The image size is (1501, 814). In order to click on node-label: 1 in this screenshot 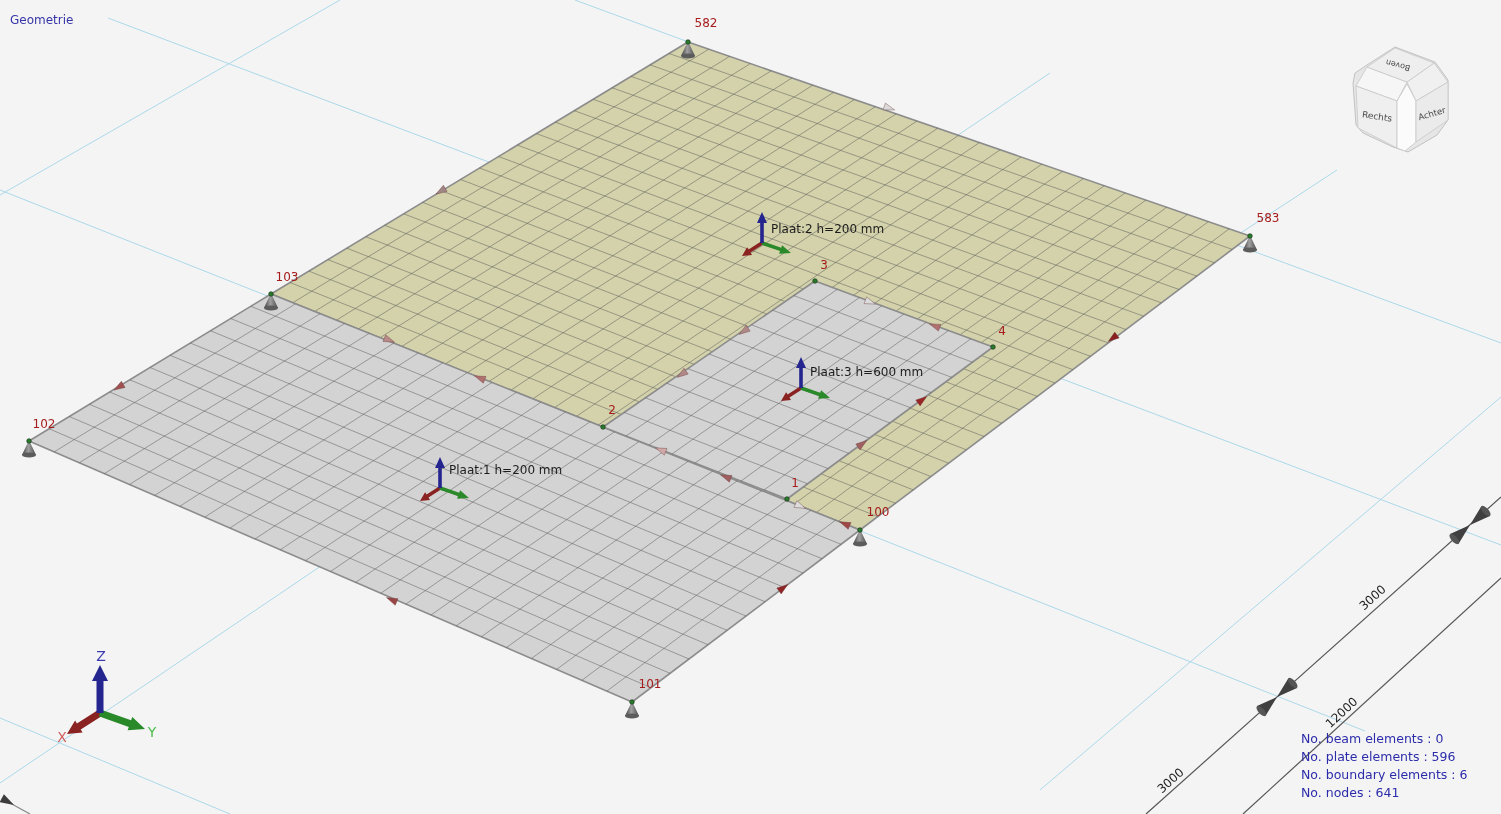, I will do `click(795, 482)`.